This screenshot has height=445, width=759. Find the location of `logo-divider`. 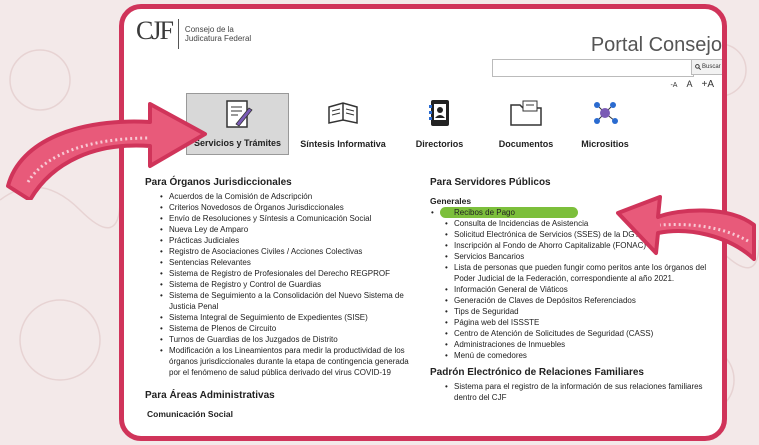

logo-divider is located at coordinates (178, 34).